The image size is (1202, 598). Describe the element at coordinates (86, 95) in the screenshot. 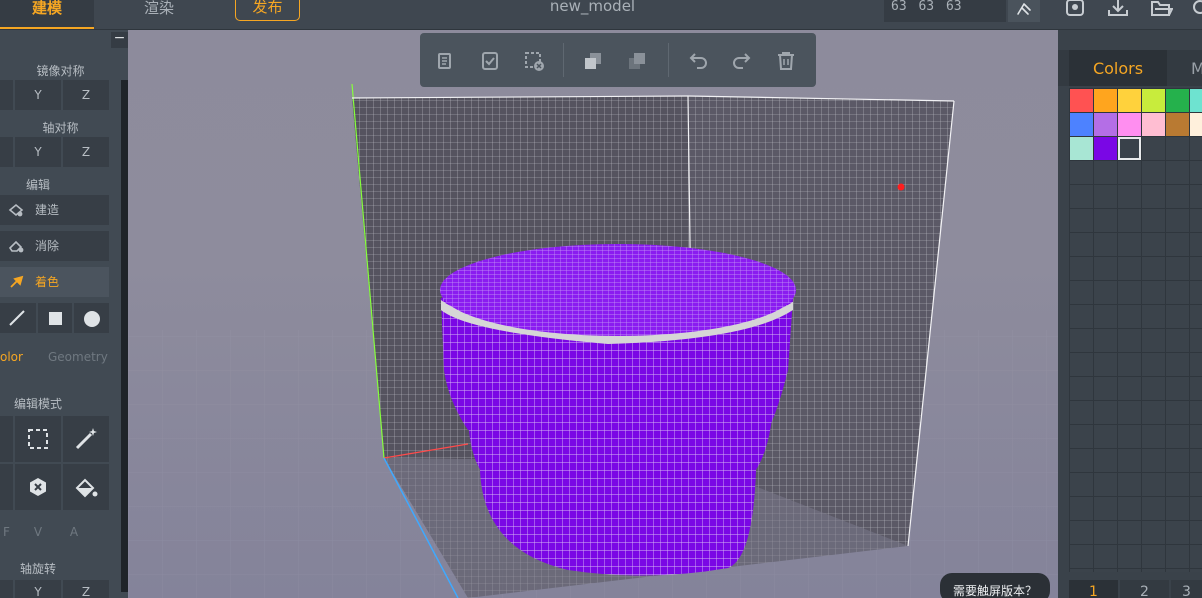

I see `mirror-z-button: Z` at that location.